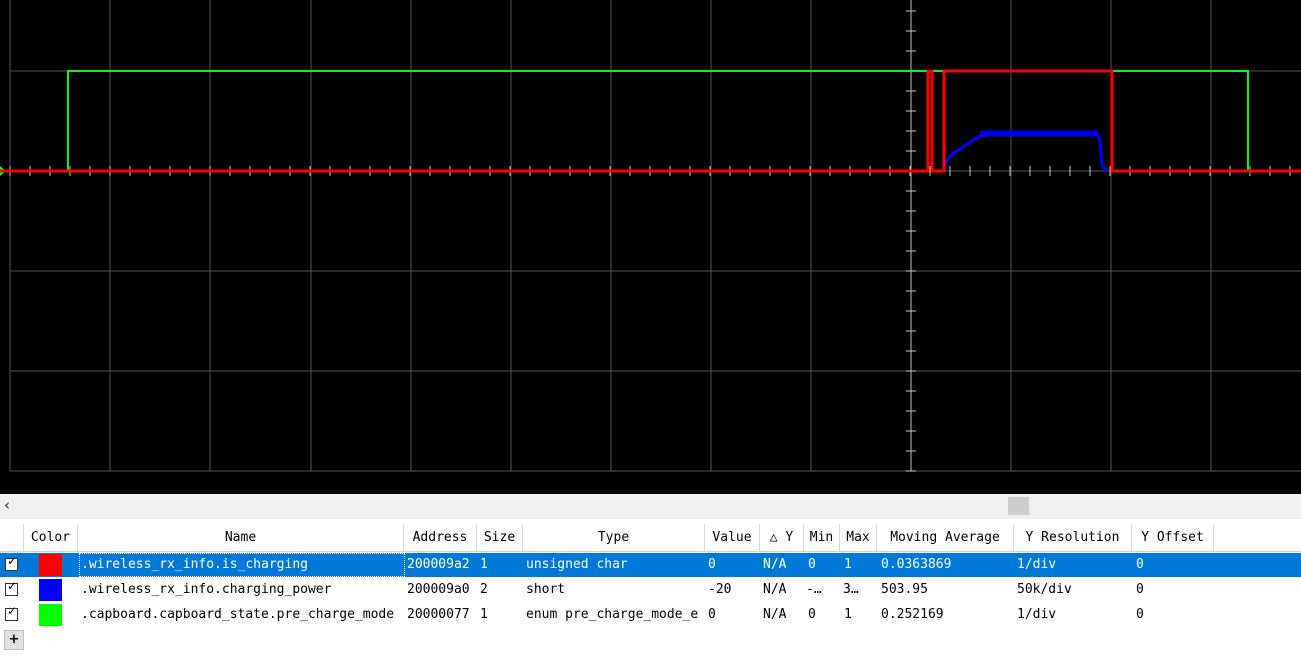 This screenshot has height=662, width=1301. Describe the element at coordinates (1073, 537) in the screenshot. I see `header-y-resolution: Y Resolution` at that location.